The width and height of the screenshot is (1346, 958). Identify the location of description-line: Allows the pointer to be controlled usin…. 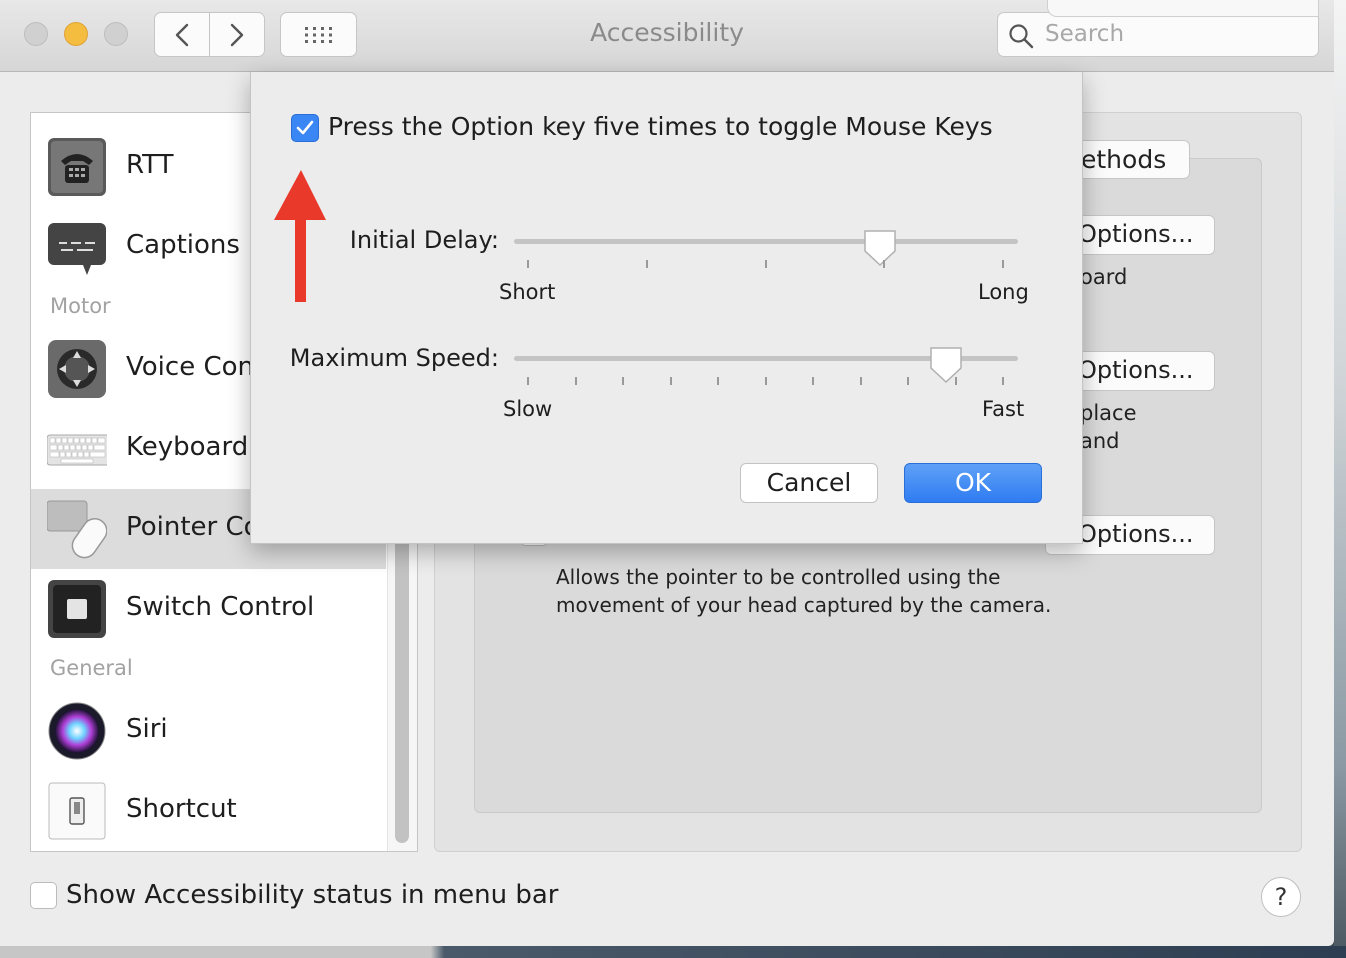
(778, 577).